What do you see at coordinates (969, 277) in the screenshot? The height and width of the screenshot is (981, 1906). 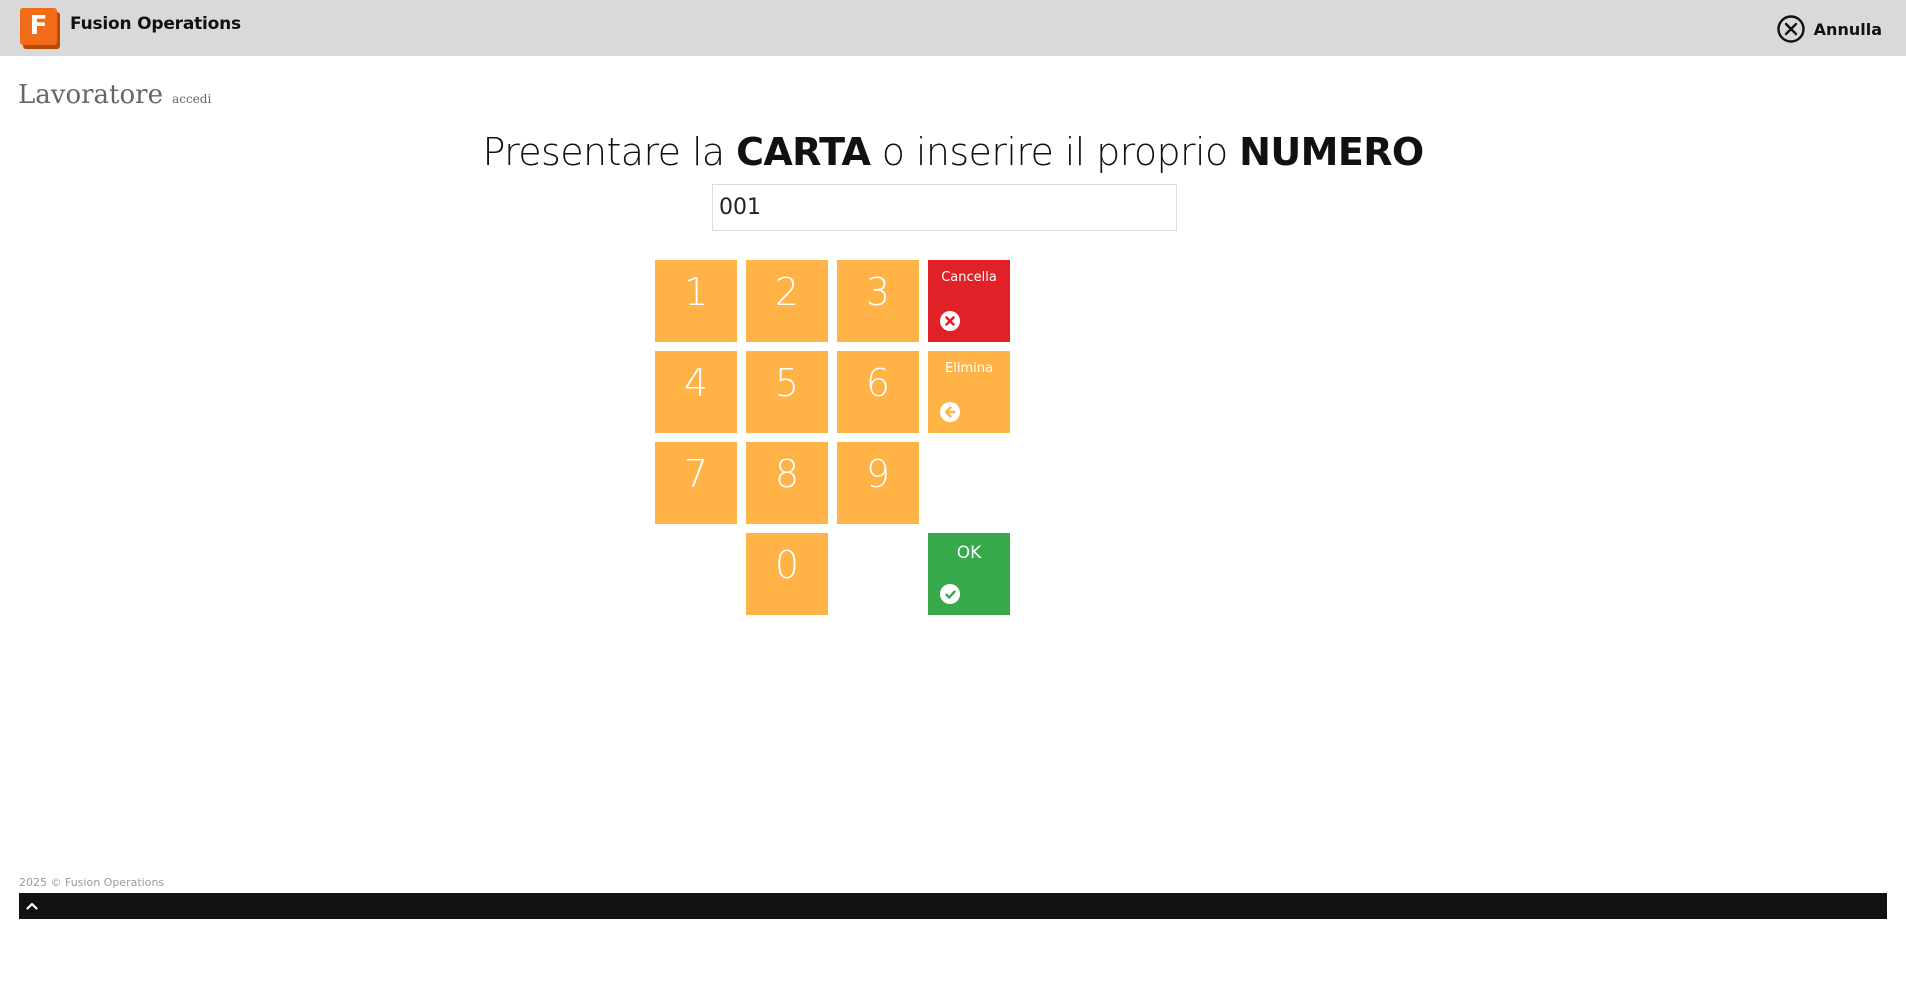 I see `cancella-label: Cancella` at bounding box center [969, 277].